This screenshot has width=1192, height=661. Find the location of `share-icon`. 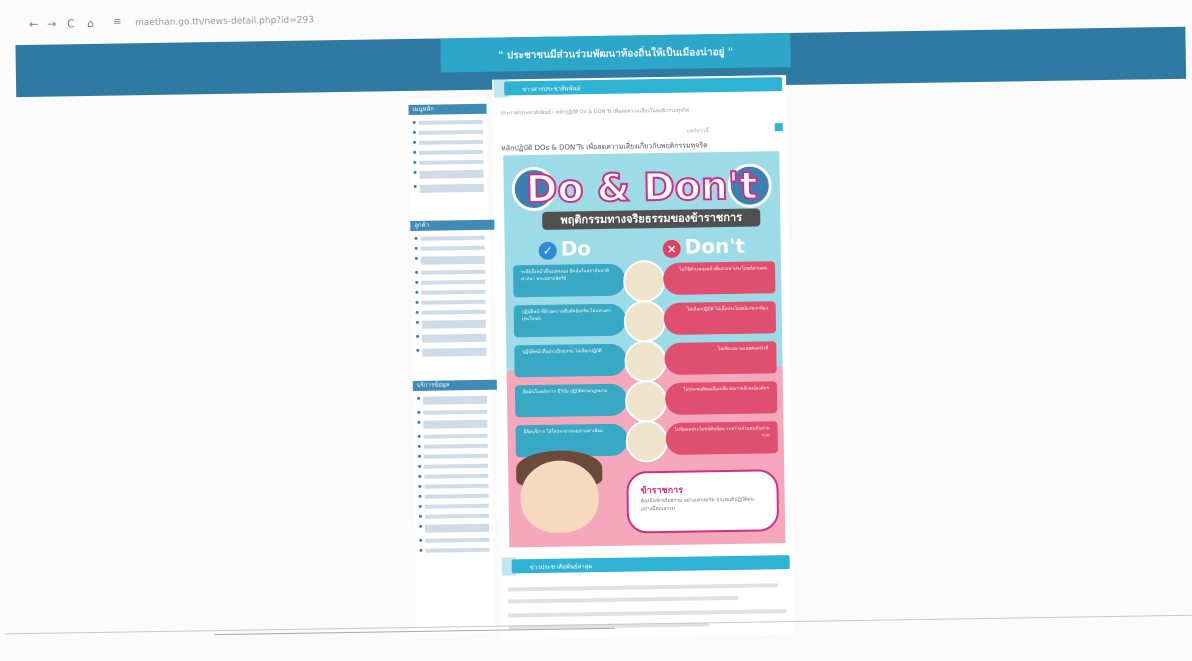

share-icon is located at coordinates (778, 127).